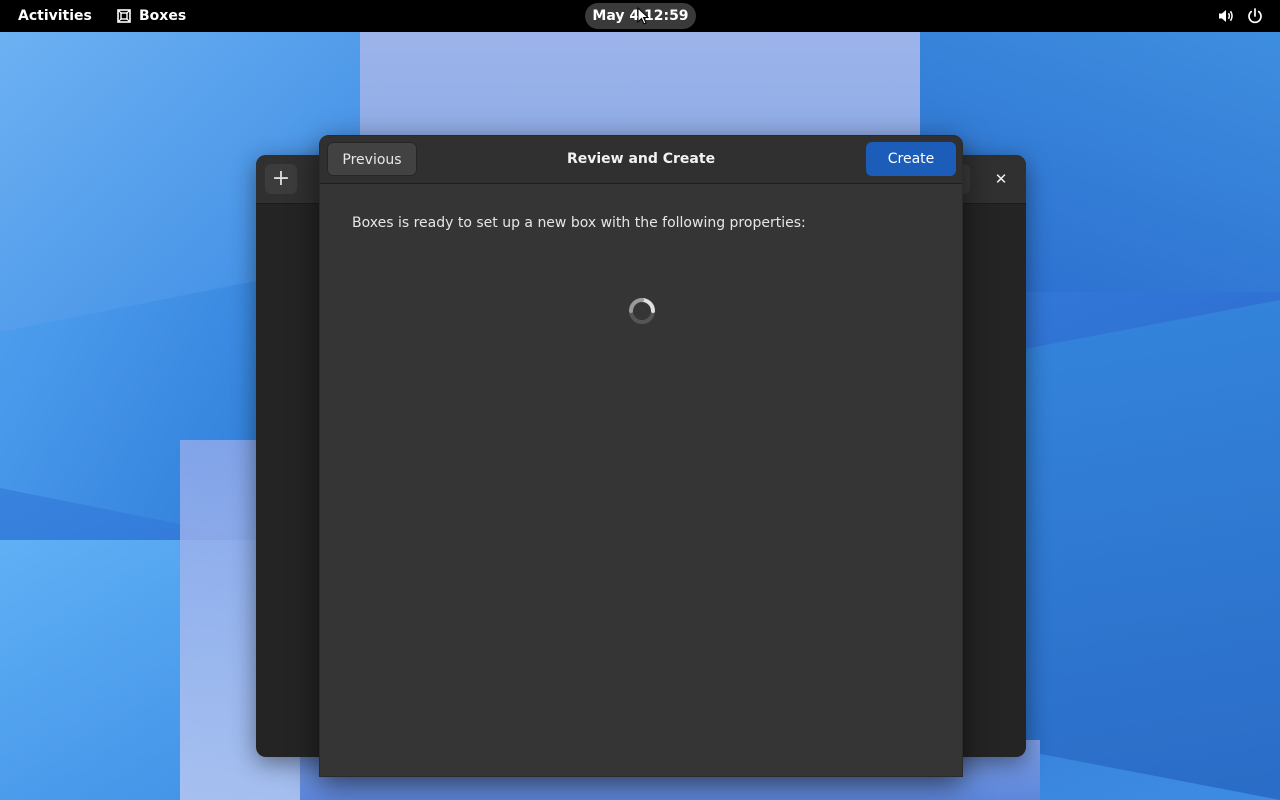  What do you see at coordinates (643, 16) in the screenshot?
I see `mouse-cursor-icon` at bounding box center [643, 16].